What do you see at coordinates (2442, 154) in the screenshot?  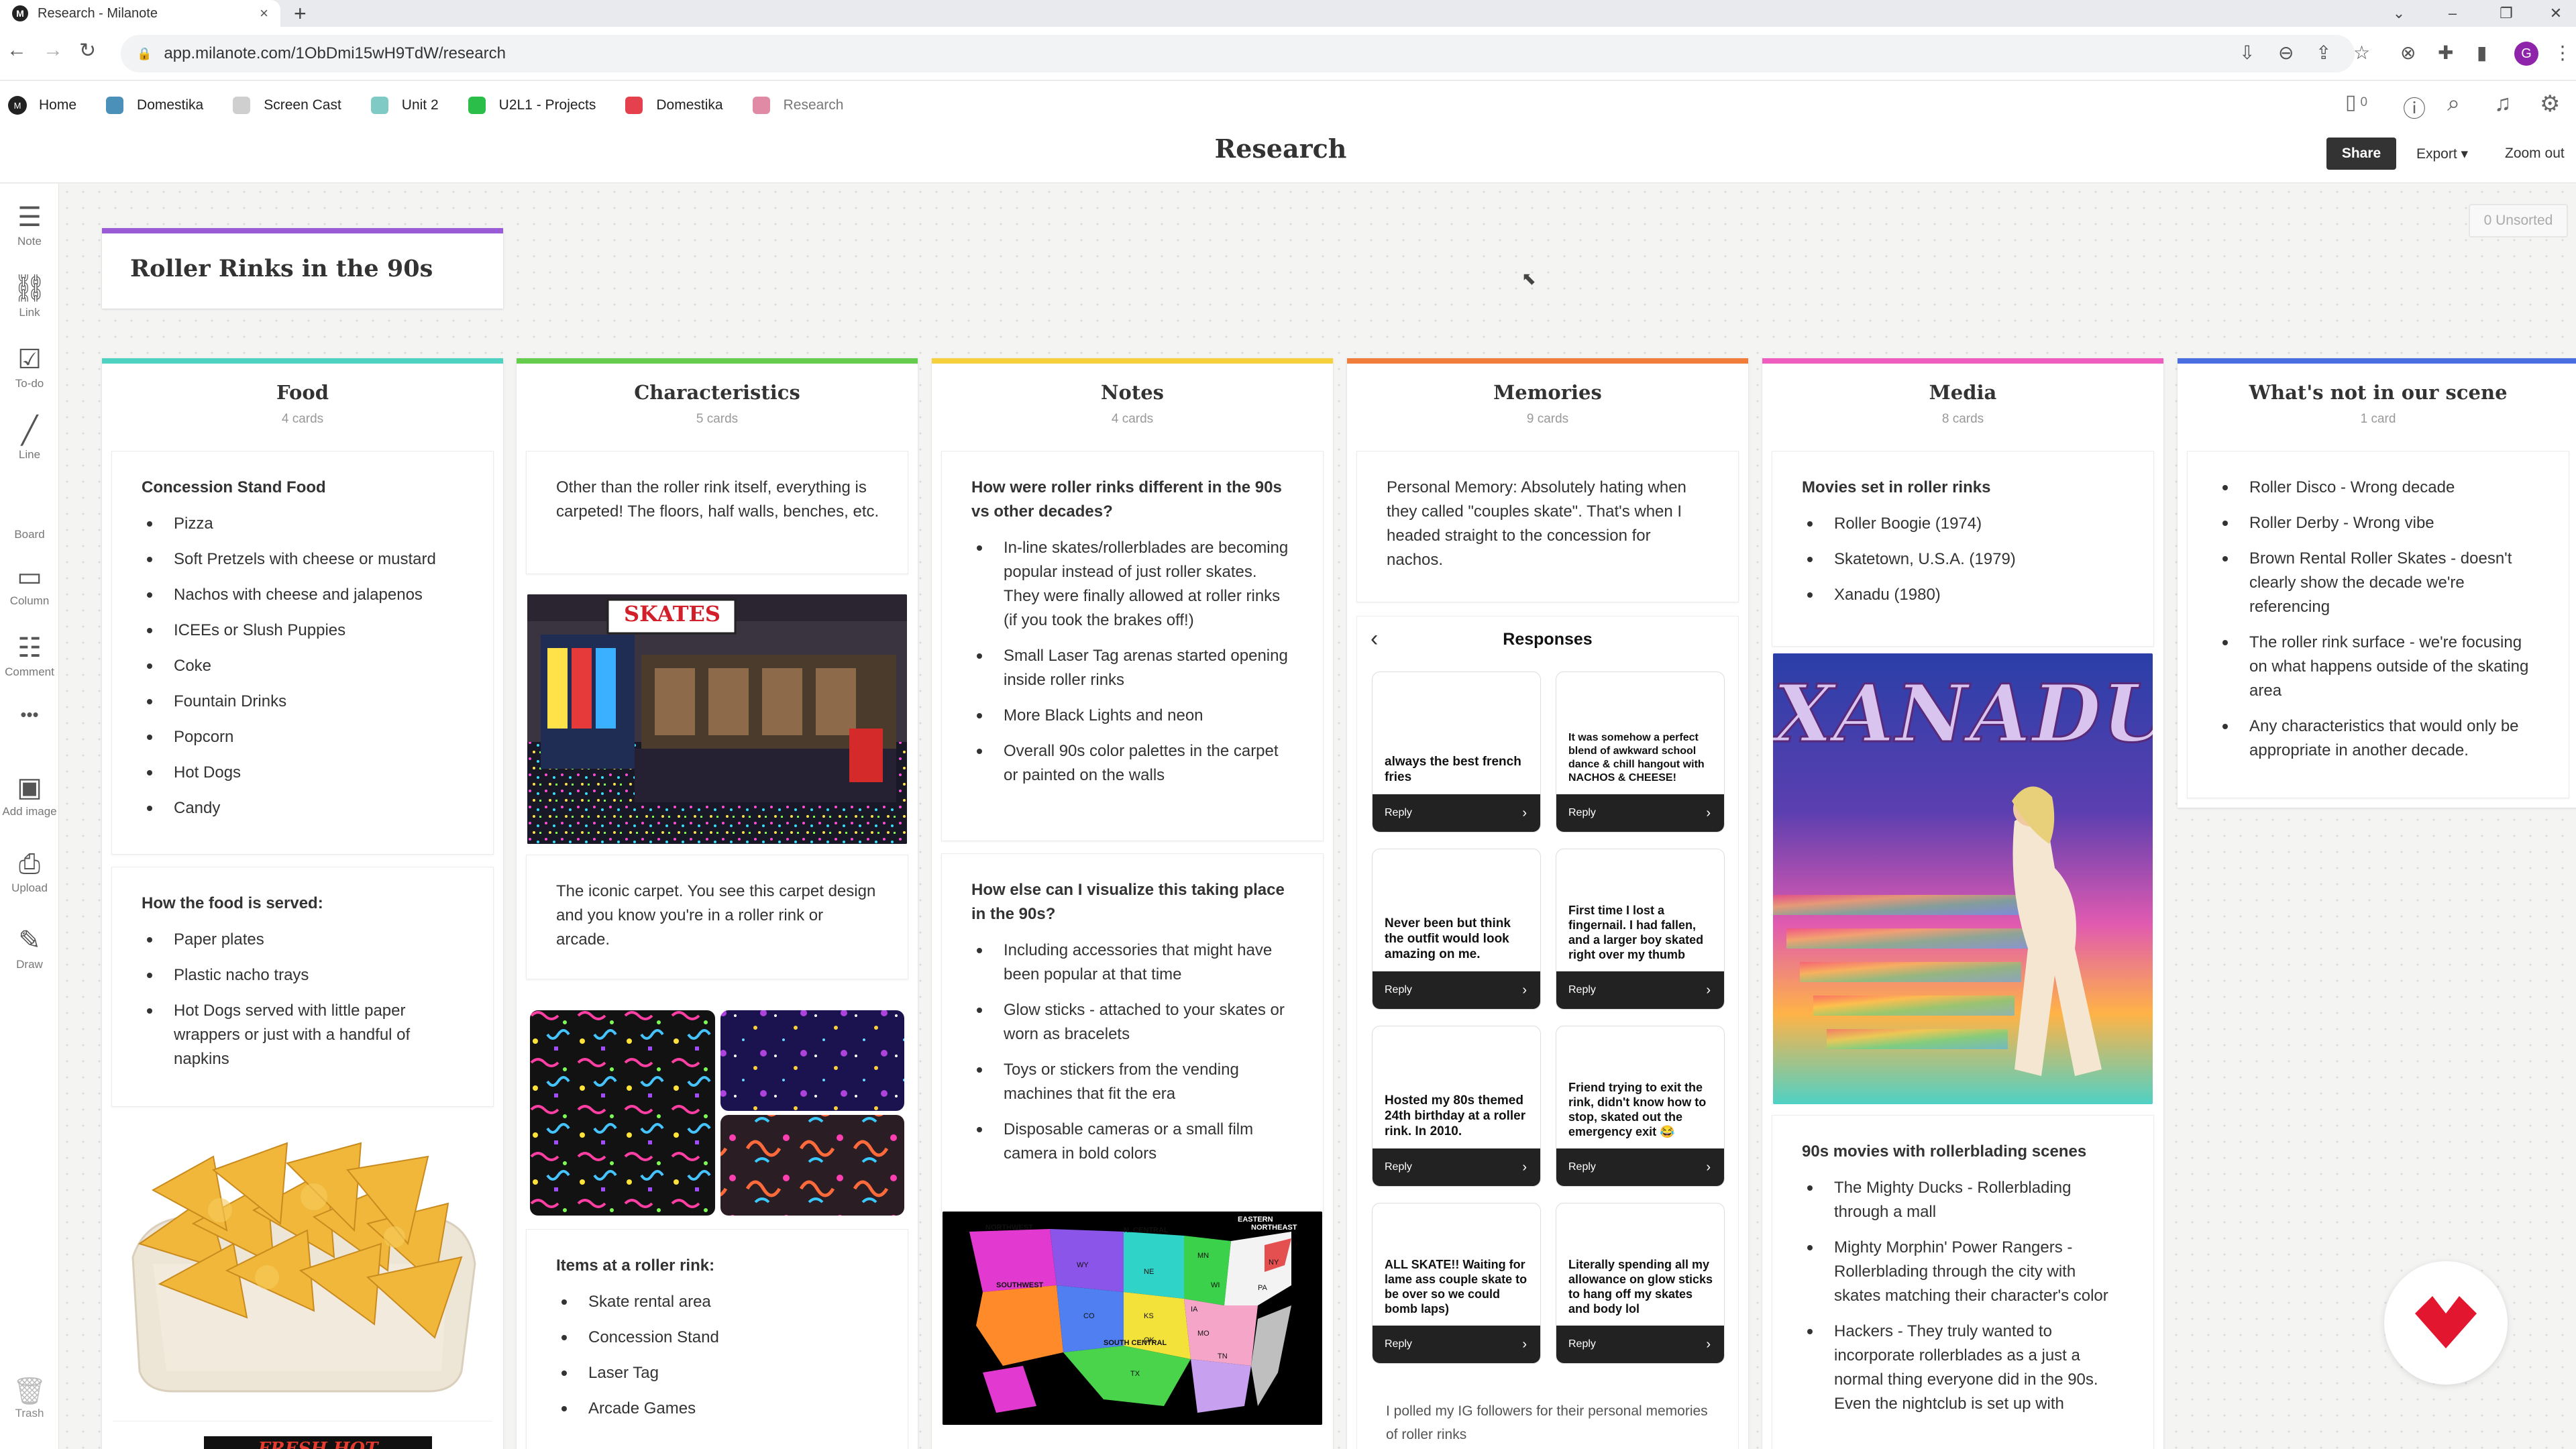 I see `export-button: Export ▾` at bounding box center [2442, 154].